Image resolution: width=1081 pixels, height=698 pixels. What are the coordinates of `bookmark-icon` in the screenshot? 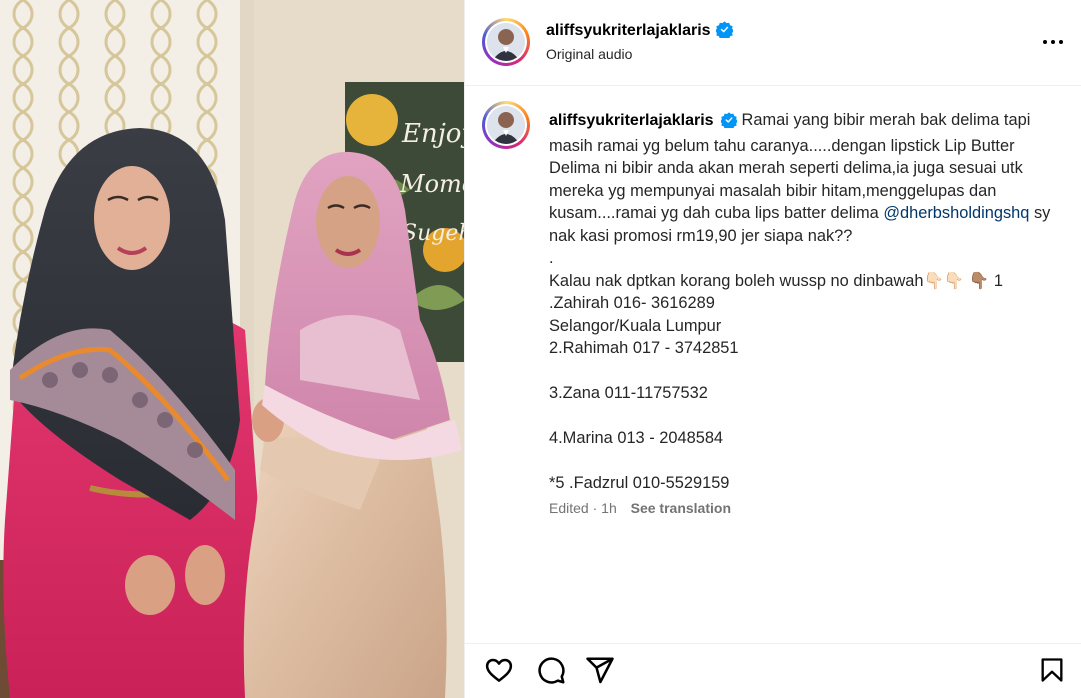 It's located at (1052, 670).